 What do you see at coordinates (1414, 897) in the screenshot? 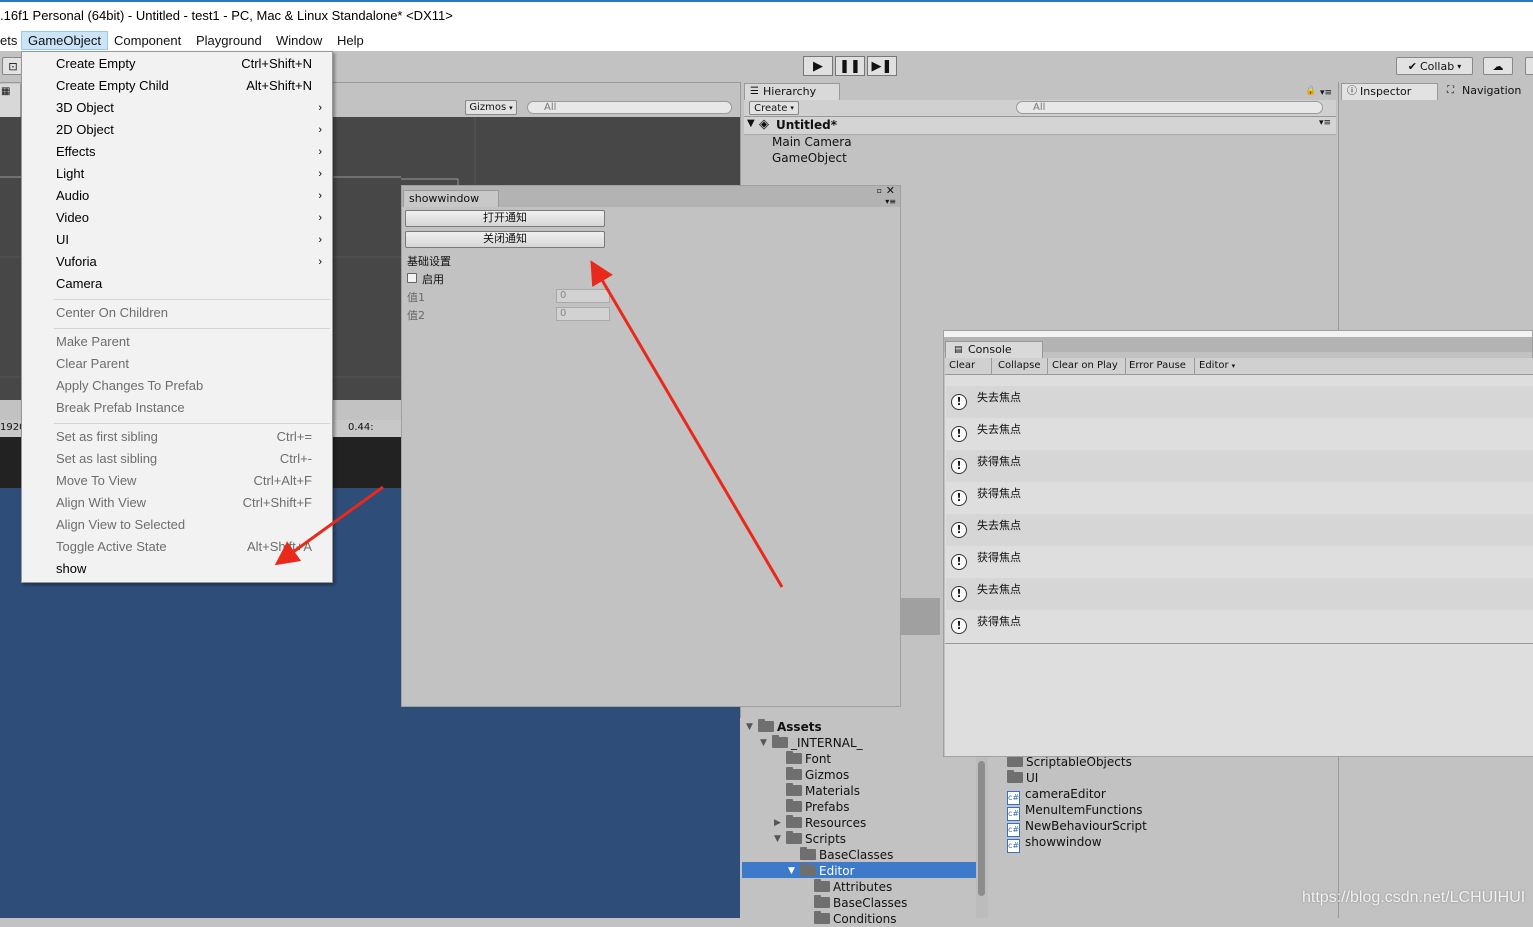
I see `watermark: https://blog.csdn.net/LCHUIHUI` at bounding box center [1414, 897].